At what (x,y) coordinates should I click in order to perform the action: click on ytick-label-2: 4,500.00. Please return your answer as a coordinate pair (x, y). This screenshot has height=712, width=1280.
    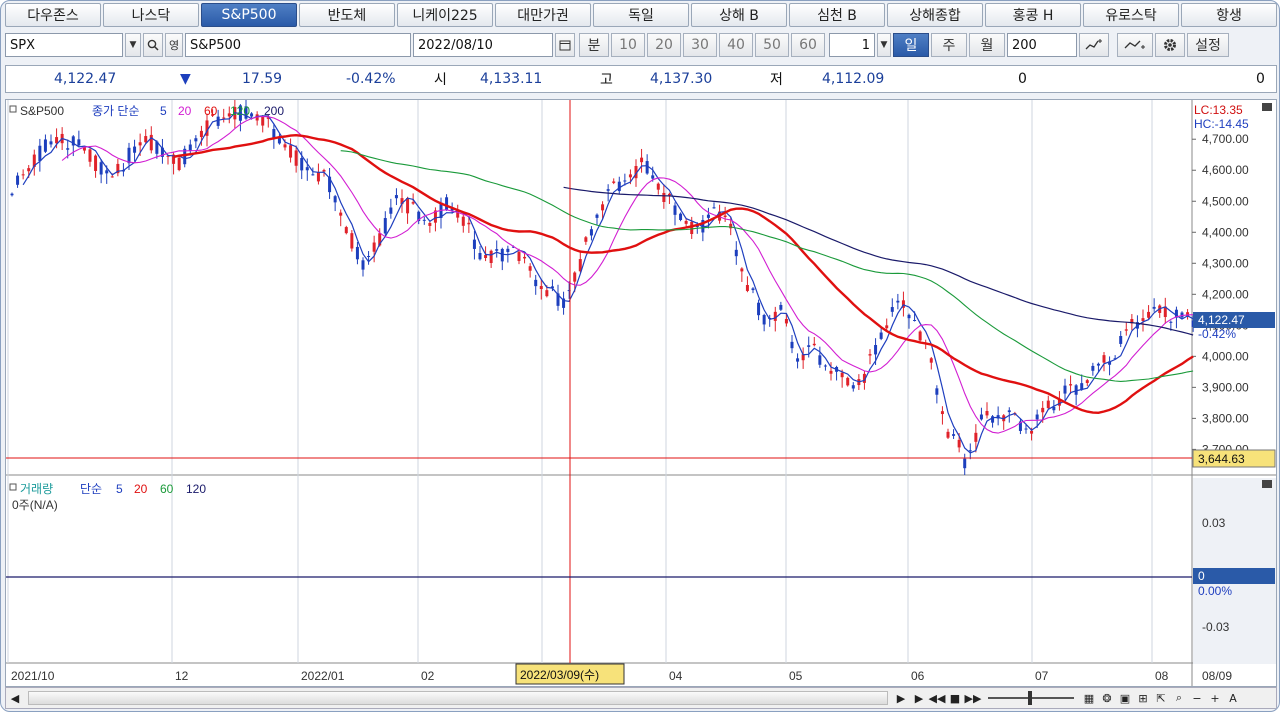
    Looking at the image, I should click on (1225, 201).